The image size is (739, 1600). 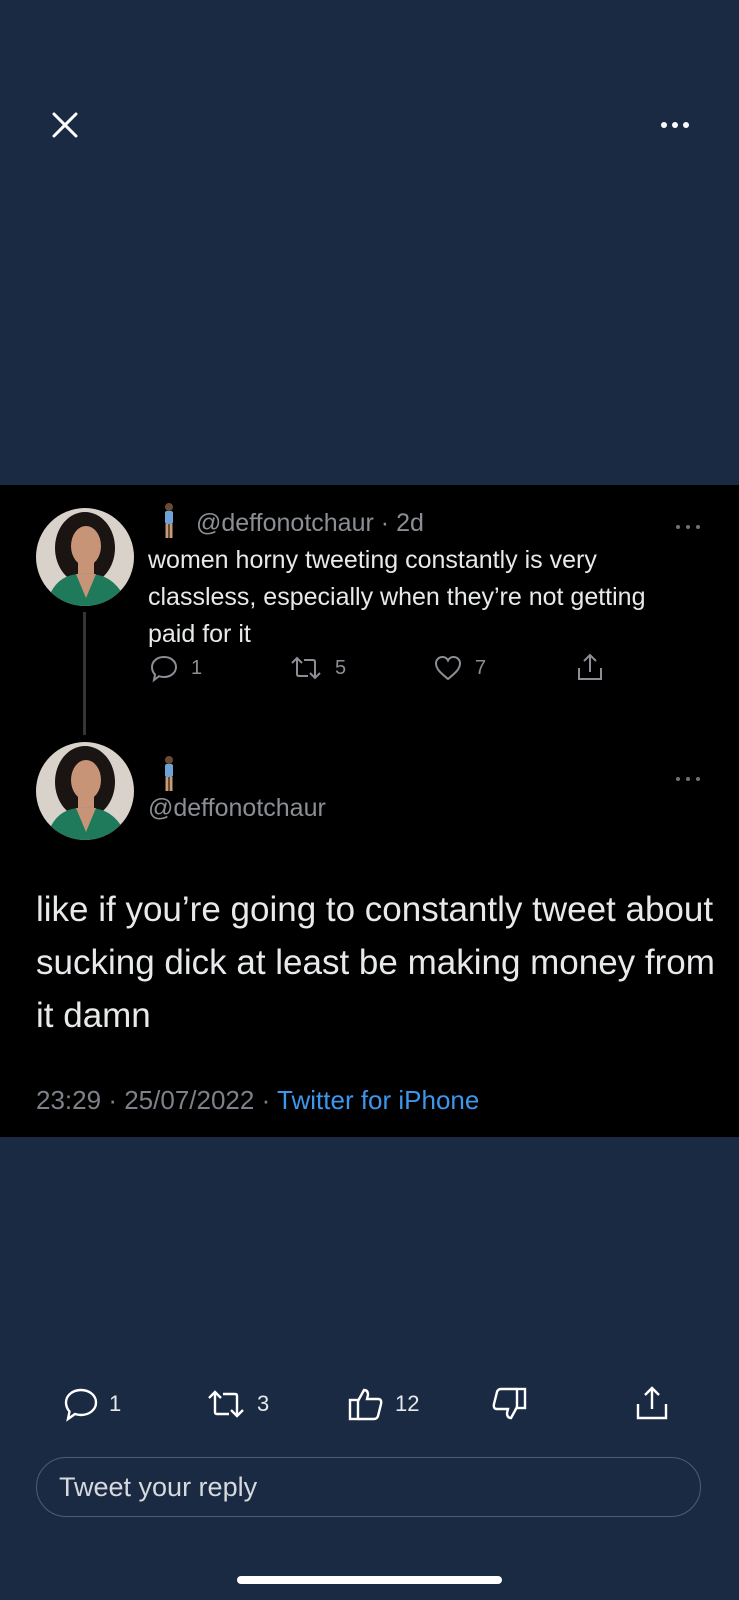 I want to click on quoted-tweet-header: @deffonotchaur · 2d, so click(x=310, y=523).